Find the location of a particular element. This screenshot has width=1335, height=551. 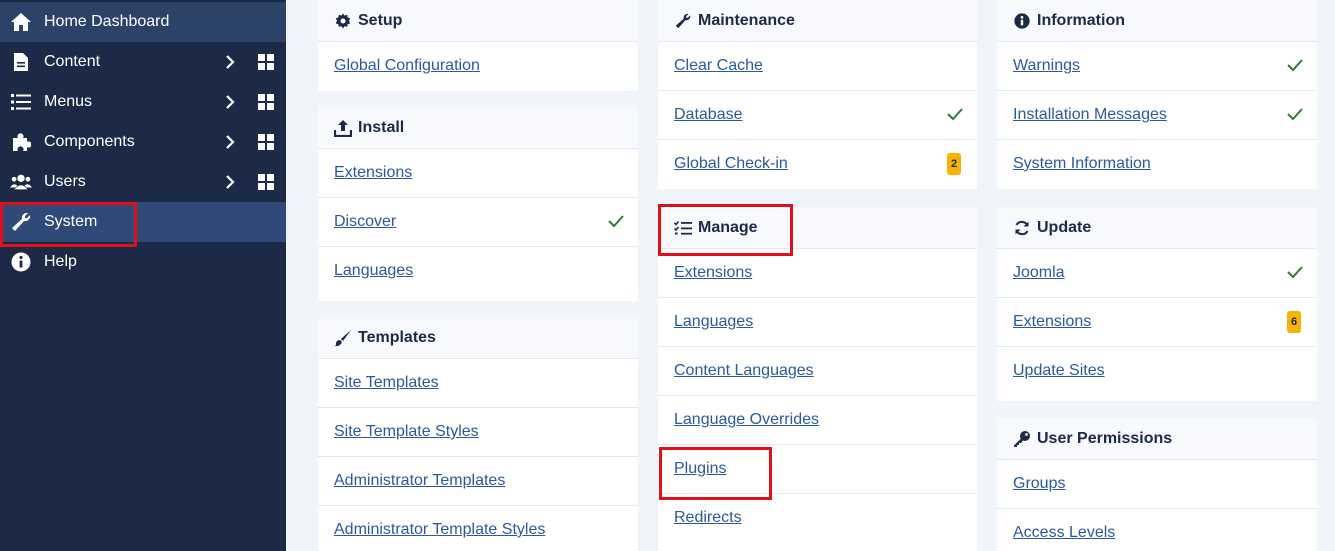

user-permissions-card-header: User Permissions is located at coordinates (1157, 439).